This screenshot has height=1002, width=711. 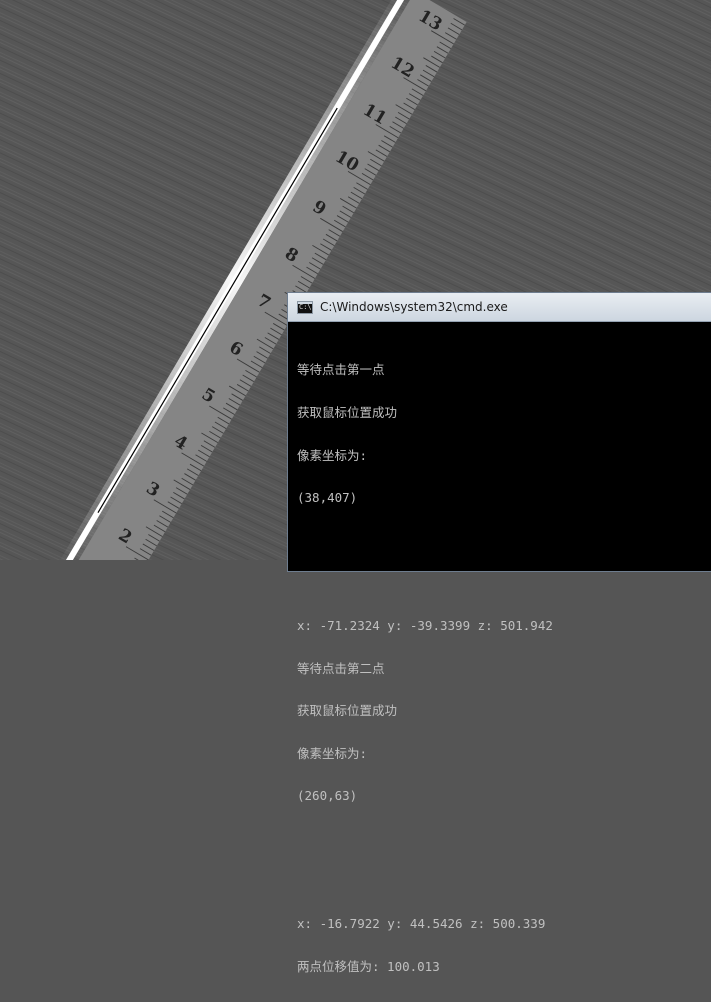 I want to click on console-line: 等待点击第二点, so click(x=341, y=668).